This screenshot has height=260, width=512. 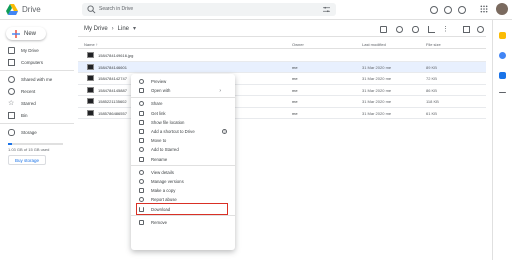 I want to click on column-size: File size, so click(x=433, y=44).